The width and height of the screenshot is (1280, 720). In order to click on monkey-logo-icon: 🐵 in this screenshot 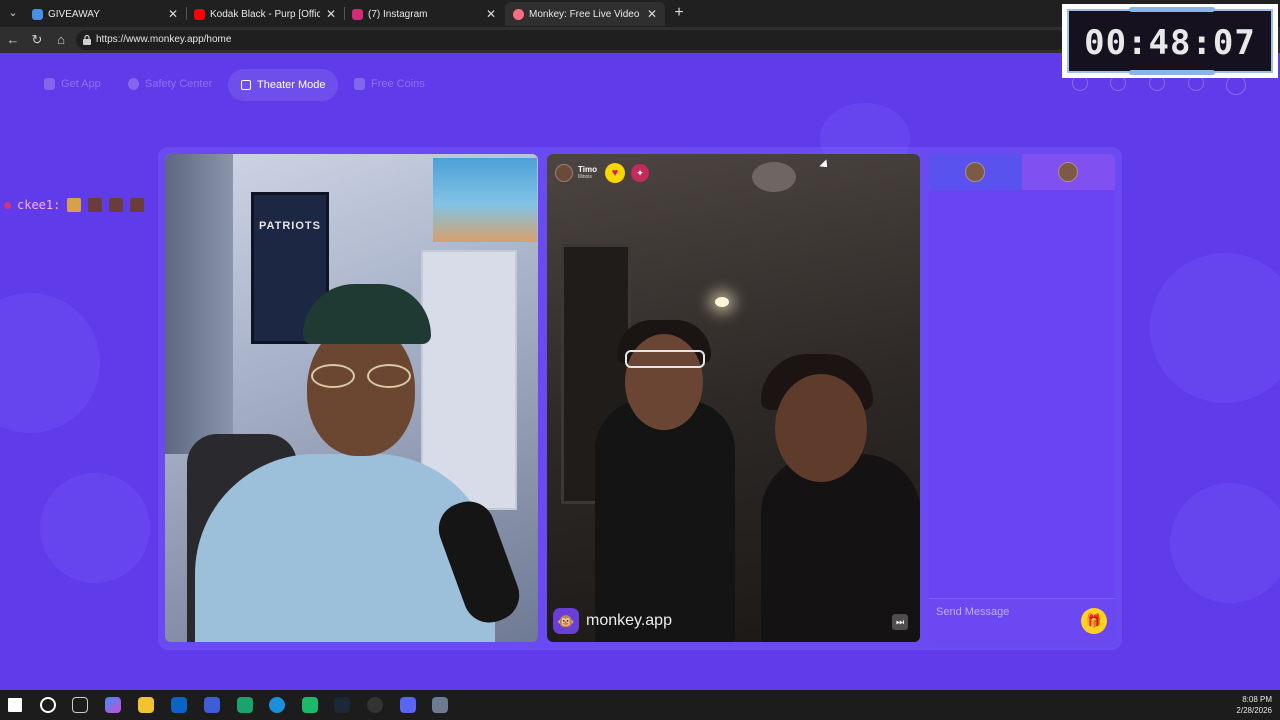, I will do `click(566, 621)`.